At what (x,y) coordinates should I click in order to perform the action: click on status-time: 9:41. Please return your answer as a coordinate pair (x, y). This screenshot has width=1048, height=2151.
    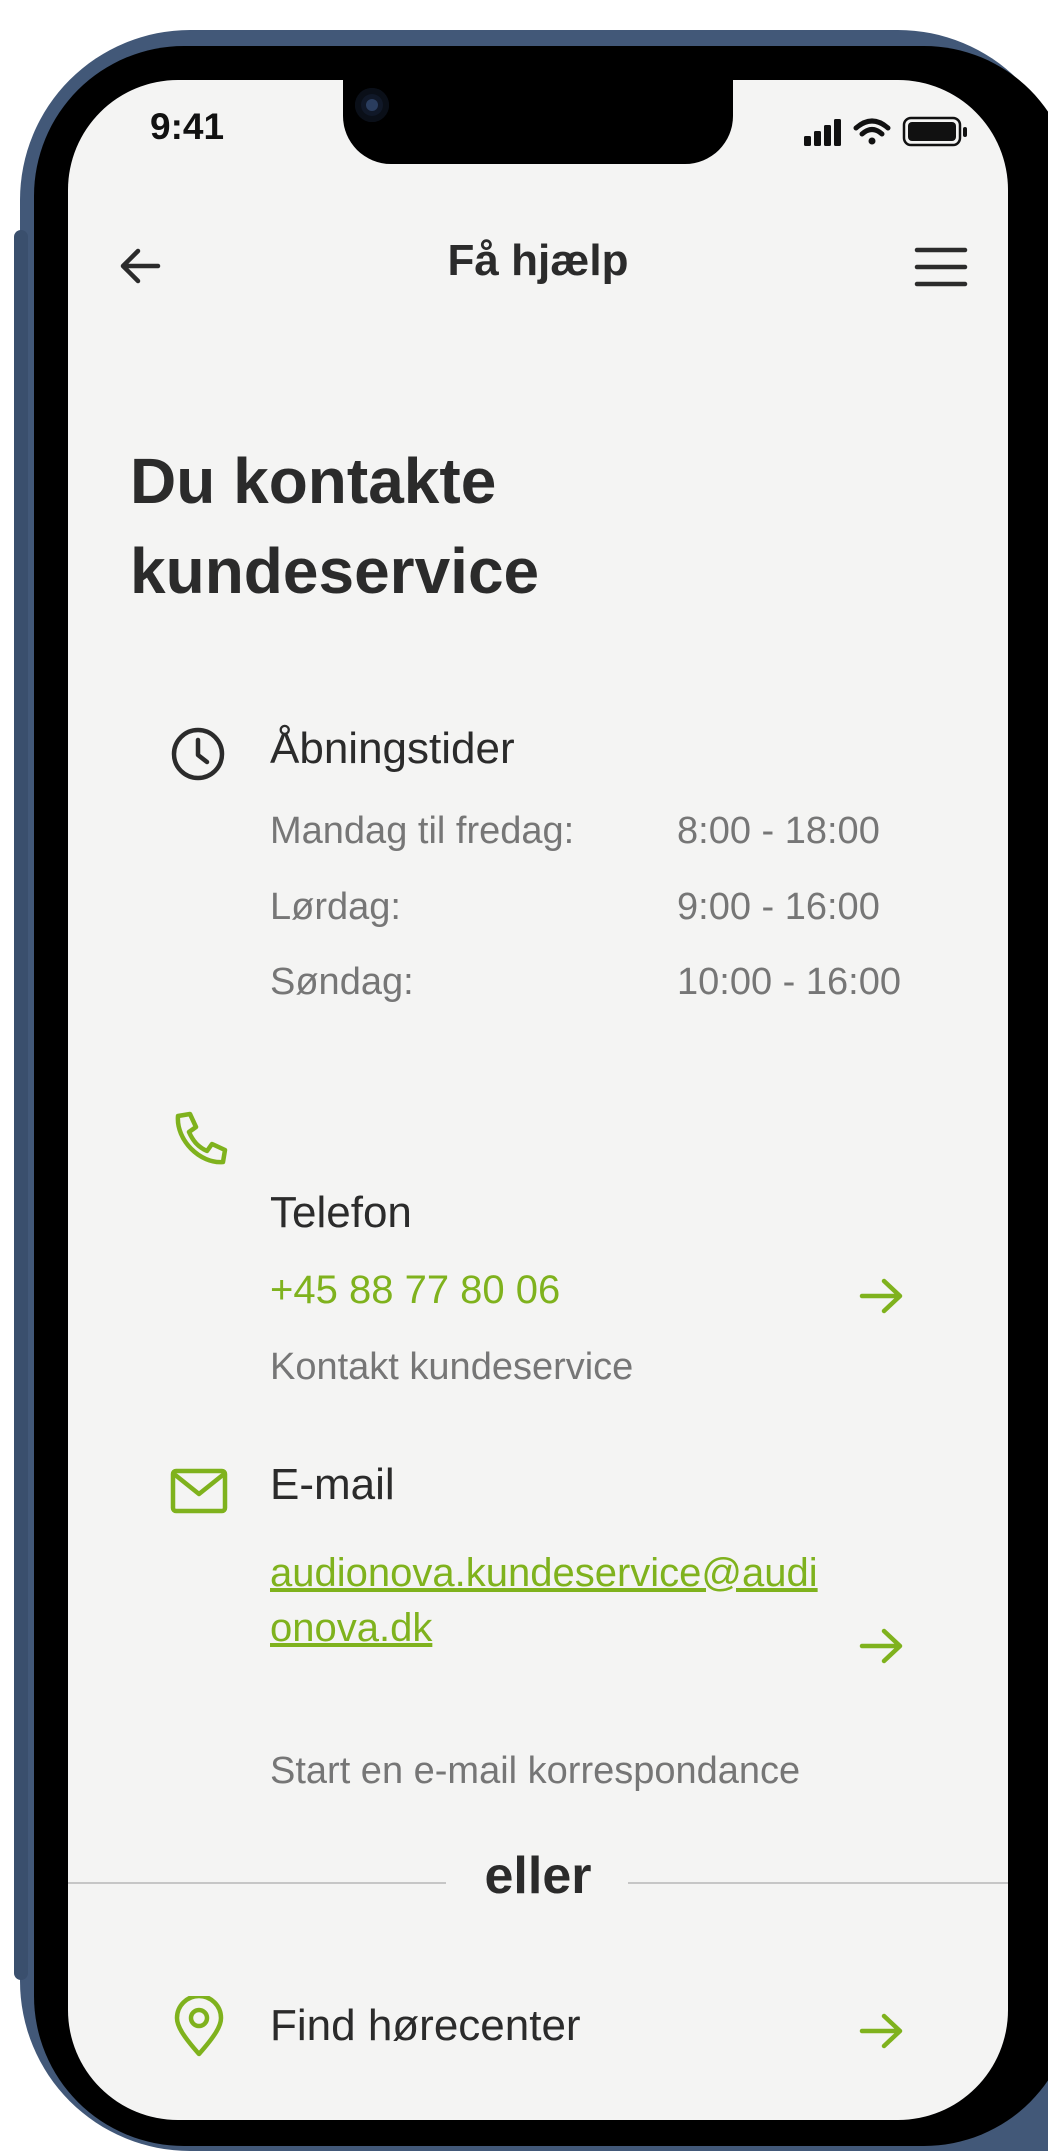
    Looking at the image, I should click on (187, 126).